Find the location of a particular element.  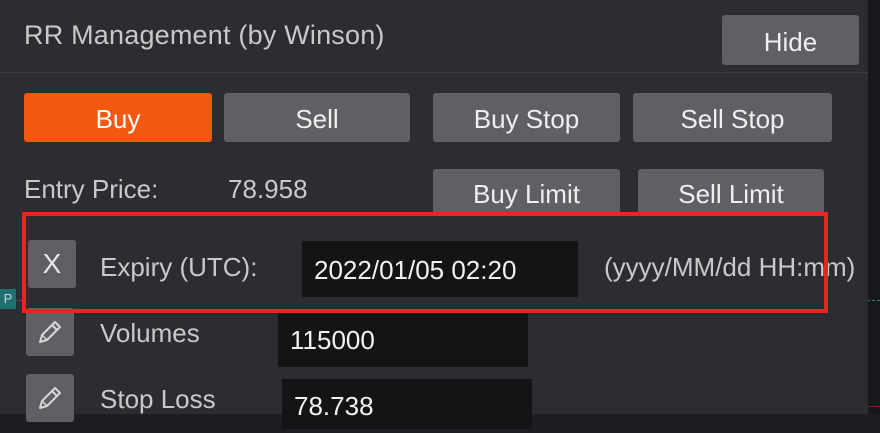

entry-price-label: Entry Price: is located at coordinates (91, 189).